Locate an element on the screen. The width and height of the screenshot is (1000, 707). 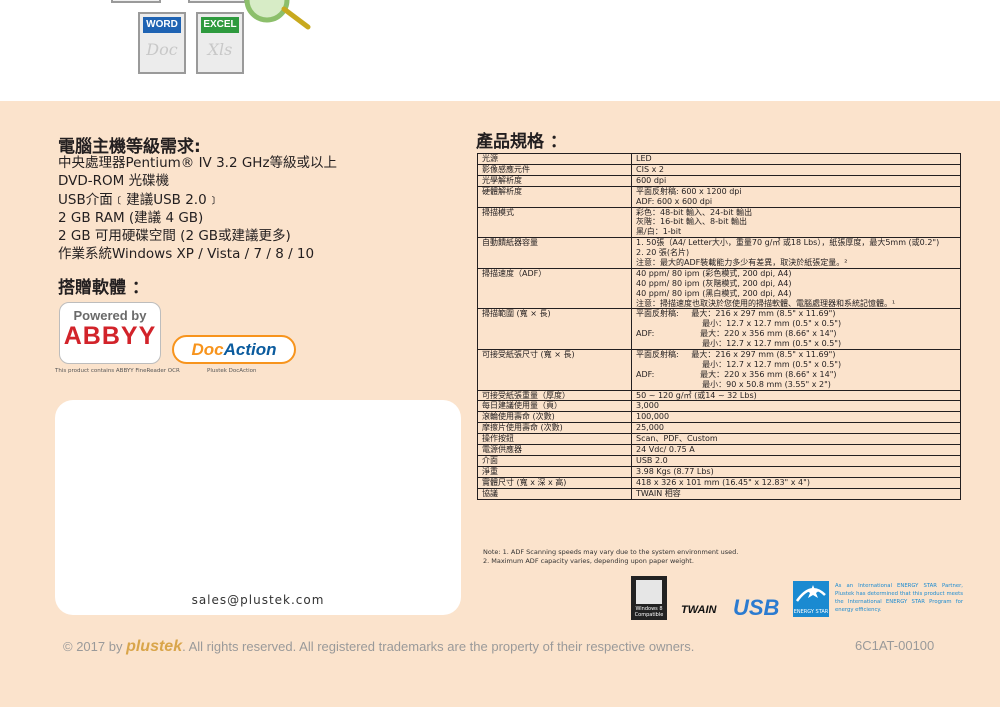
spec-value: 50 ~ 120 g/㎡ (或14 ~ 32 Lbs) is located at coordinates (796, 395).